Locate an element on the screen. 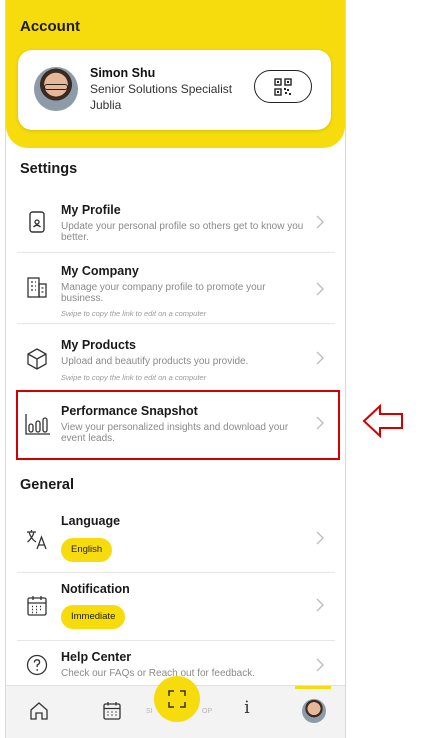 This screenshot has width=428, height=738. building-icon is located at coordinates (37, 287).